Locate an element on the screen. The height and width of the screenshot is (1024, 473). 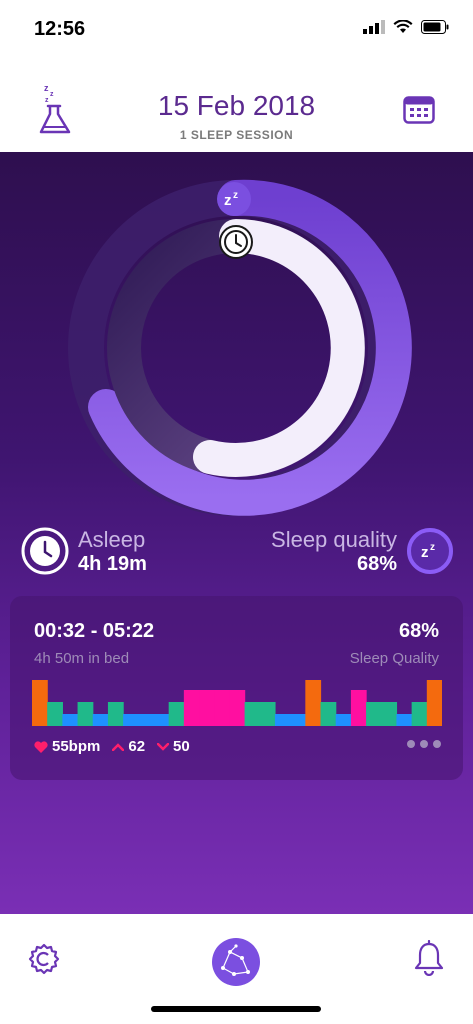
asleep-stat: Asleep 4h 19m is located at coordinates (83, 551).